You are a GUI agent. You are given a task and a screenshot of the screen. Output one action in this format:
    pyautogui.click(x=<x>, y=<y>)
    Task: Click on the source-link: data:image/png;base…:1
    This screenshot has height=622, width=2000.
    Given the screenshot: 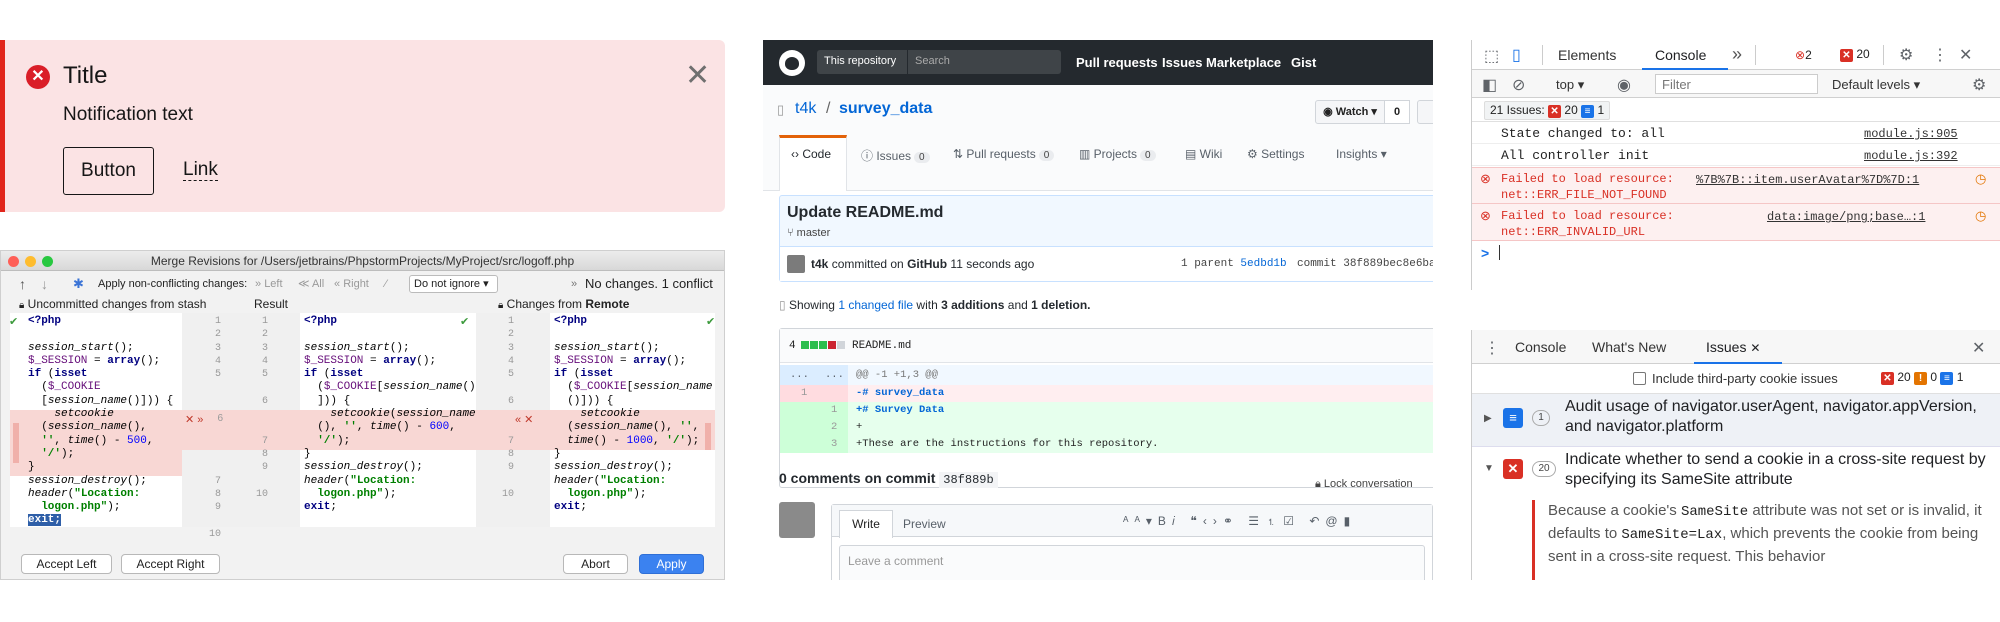 What is the action you would take?
    pyautogui.click(x=1846, y=217)
    